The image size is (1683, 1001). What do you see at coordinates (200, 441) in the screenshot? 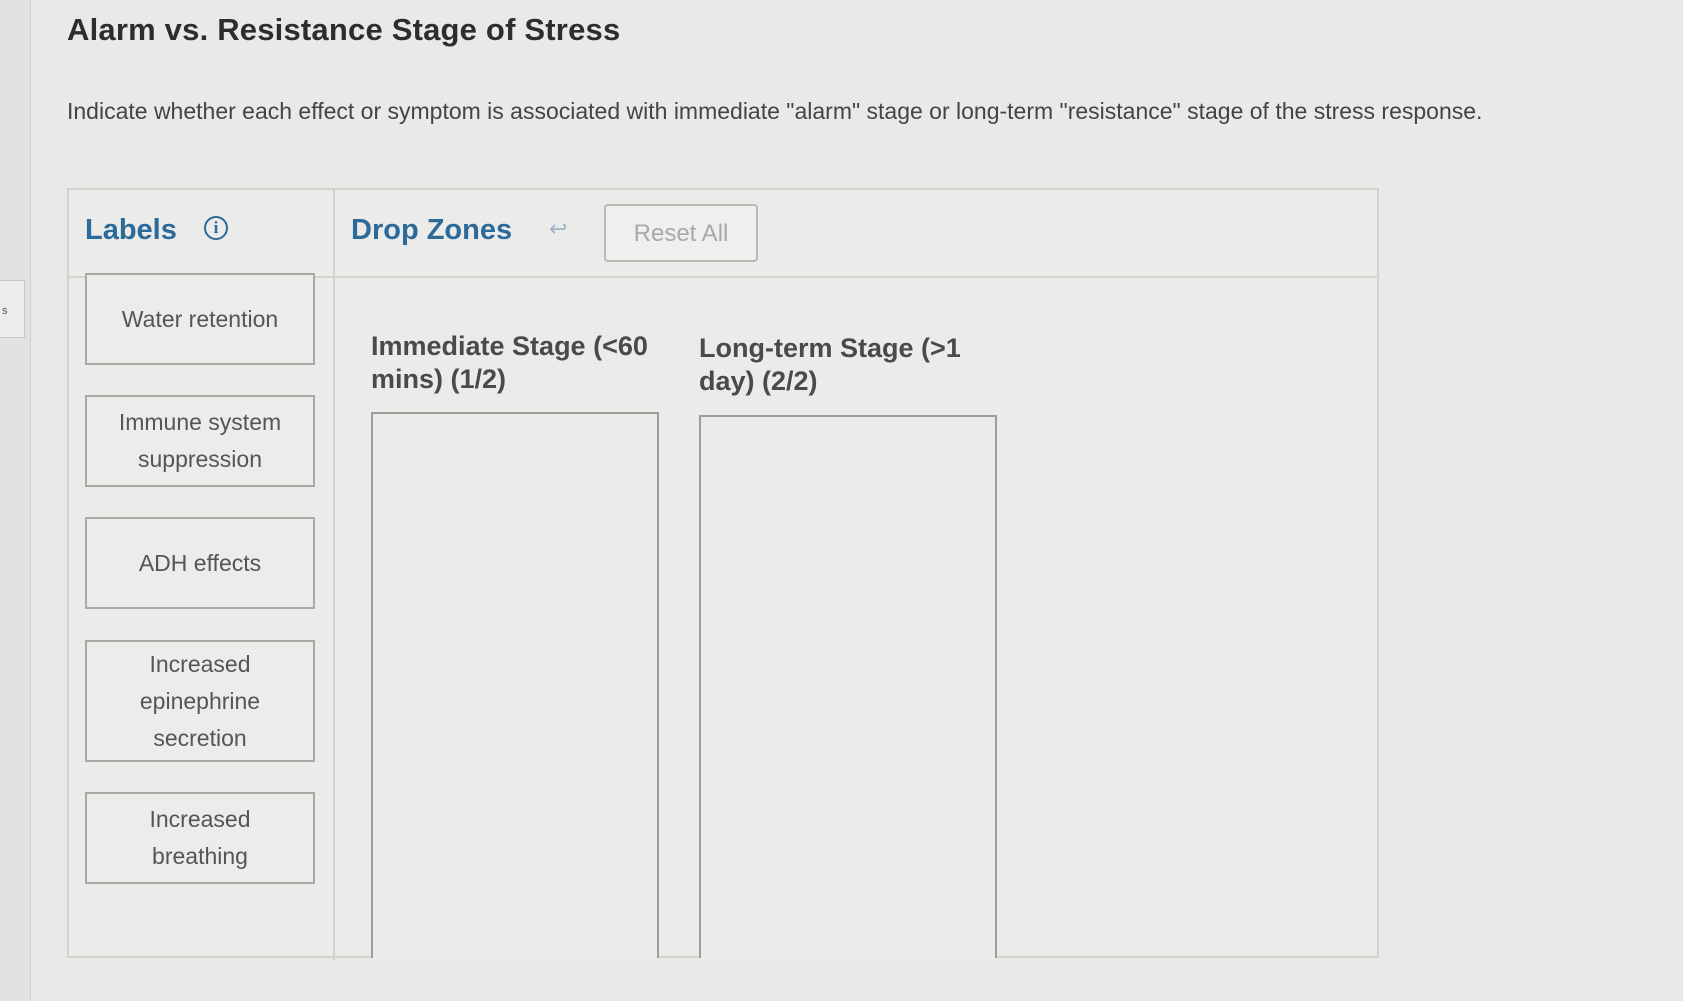
I see `label-immune-system-suppression: Immune system suppression` at bounding box center [200, 441].